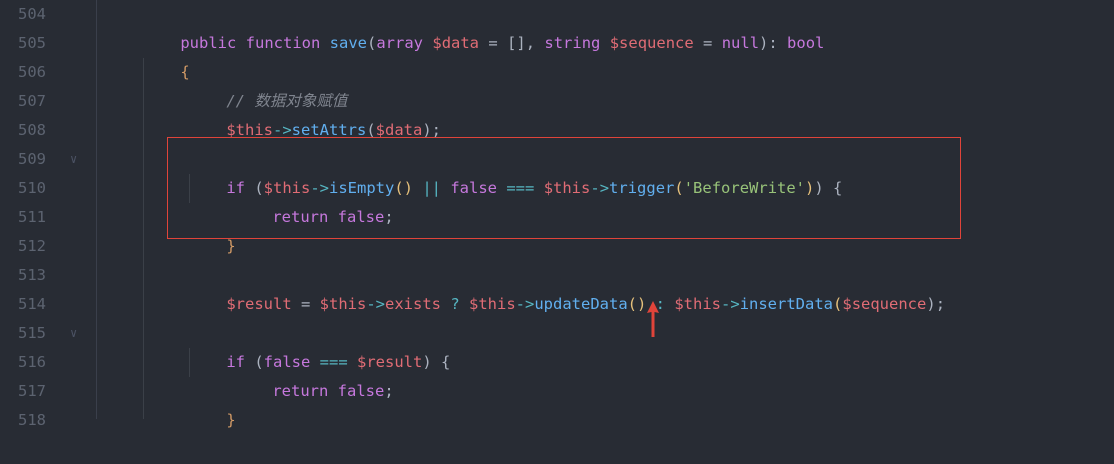 This screenshot has height=464, width=1114. What do you see at coordinates (48, 209) in the screenshot?
I see `line-number-gutter` at bounding box center [48, 209].